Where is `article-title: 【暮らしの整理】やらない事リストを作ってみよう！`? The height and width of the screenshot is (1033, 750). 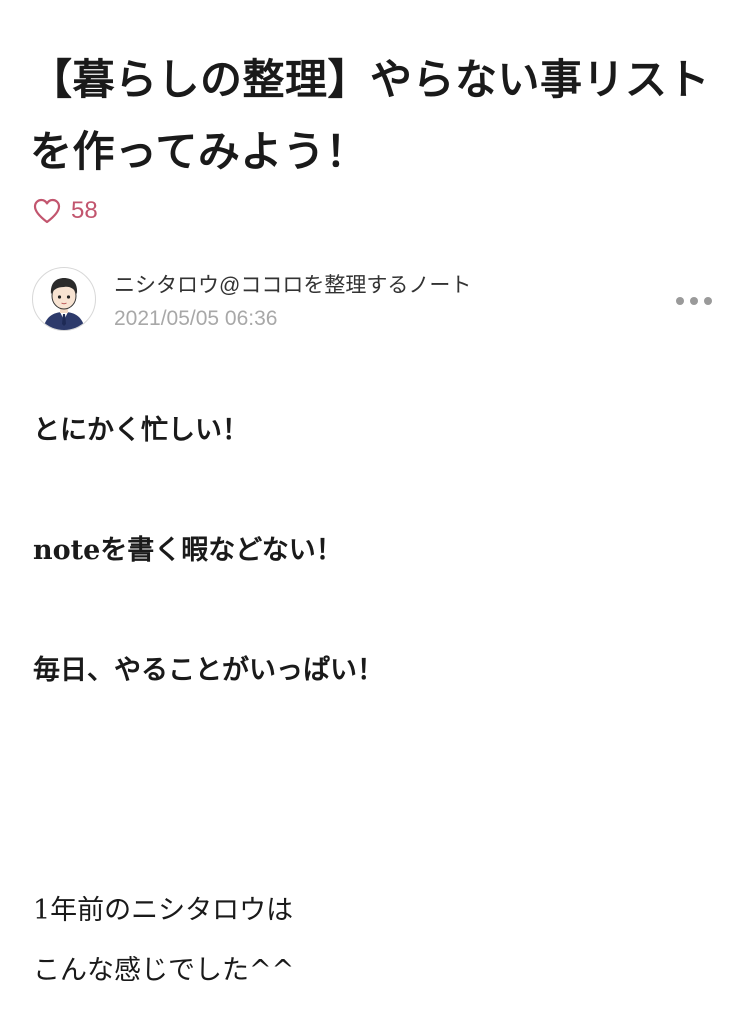 article-title: 【暮らしの整理】やらない事リストを作ってみよう！ is located at coordinates (370, 115).